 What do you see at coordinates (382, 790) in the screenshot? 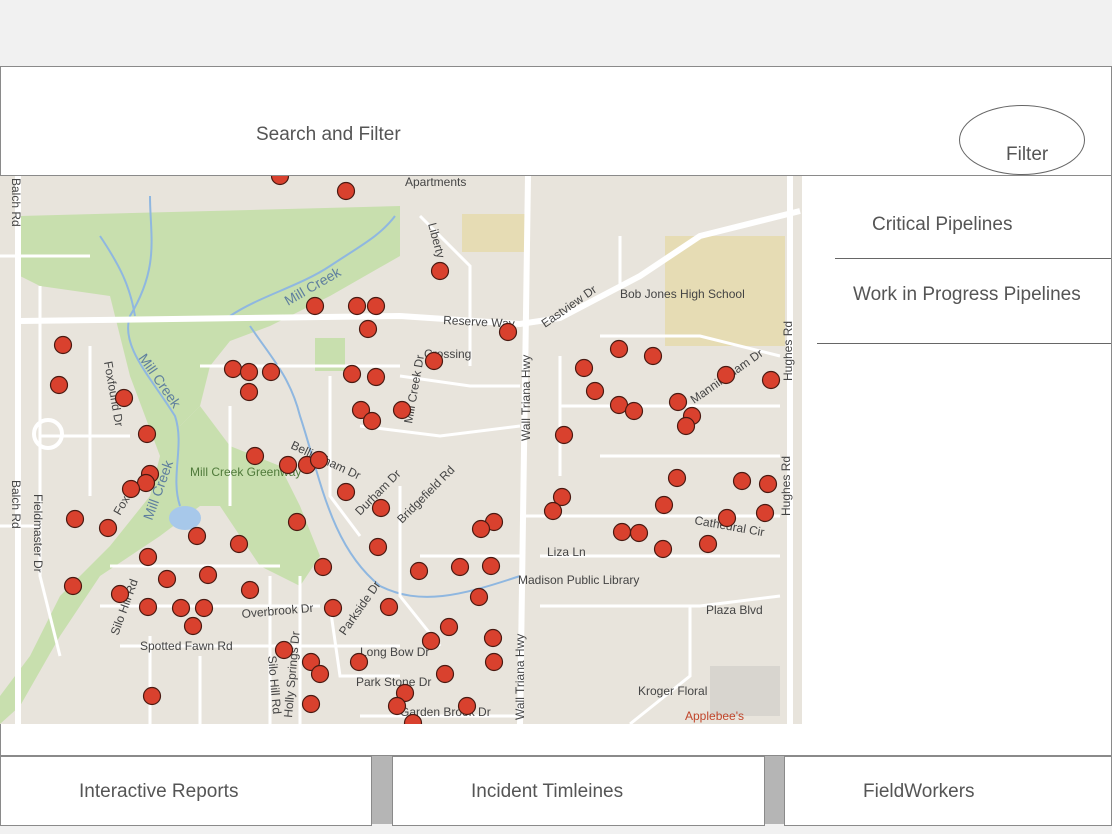
I see `tab-separator` at bounding box center [382, 790].